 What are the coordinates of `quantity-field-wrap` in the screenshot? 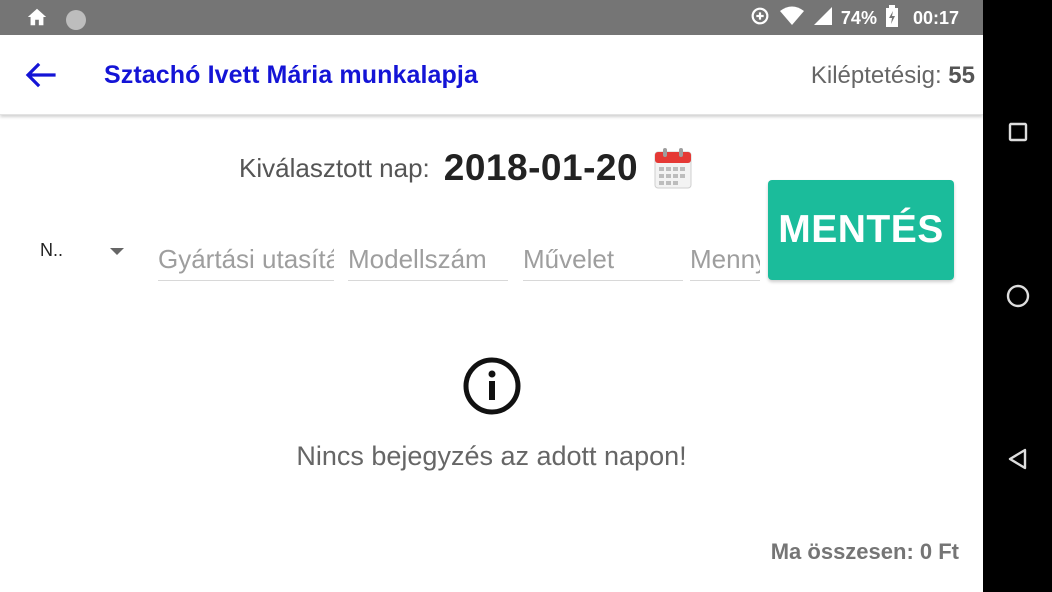 It's located at (725, 254).